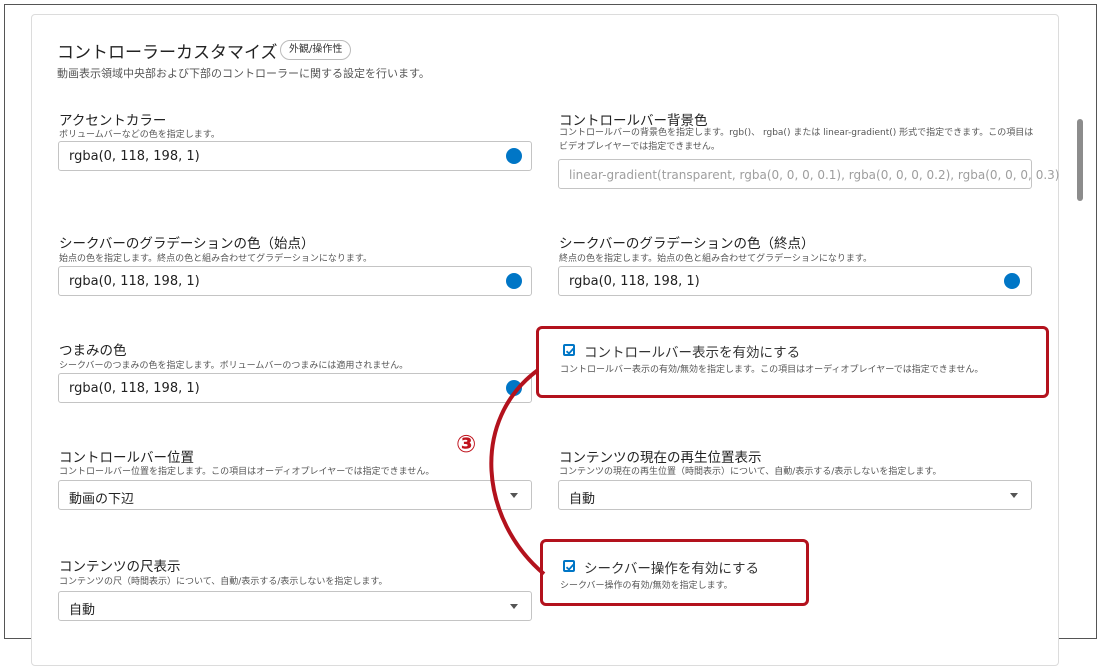 The height and width of the screenshot is (666, 1101). Describe the element at coordinates (517, 472) in the screenshot. I see `annotation-arc` at that location.